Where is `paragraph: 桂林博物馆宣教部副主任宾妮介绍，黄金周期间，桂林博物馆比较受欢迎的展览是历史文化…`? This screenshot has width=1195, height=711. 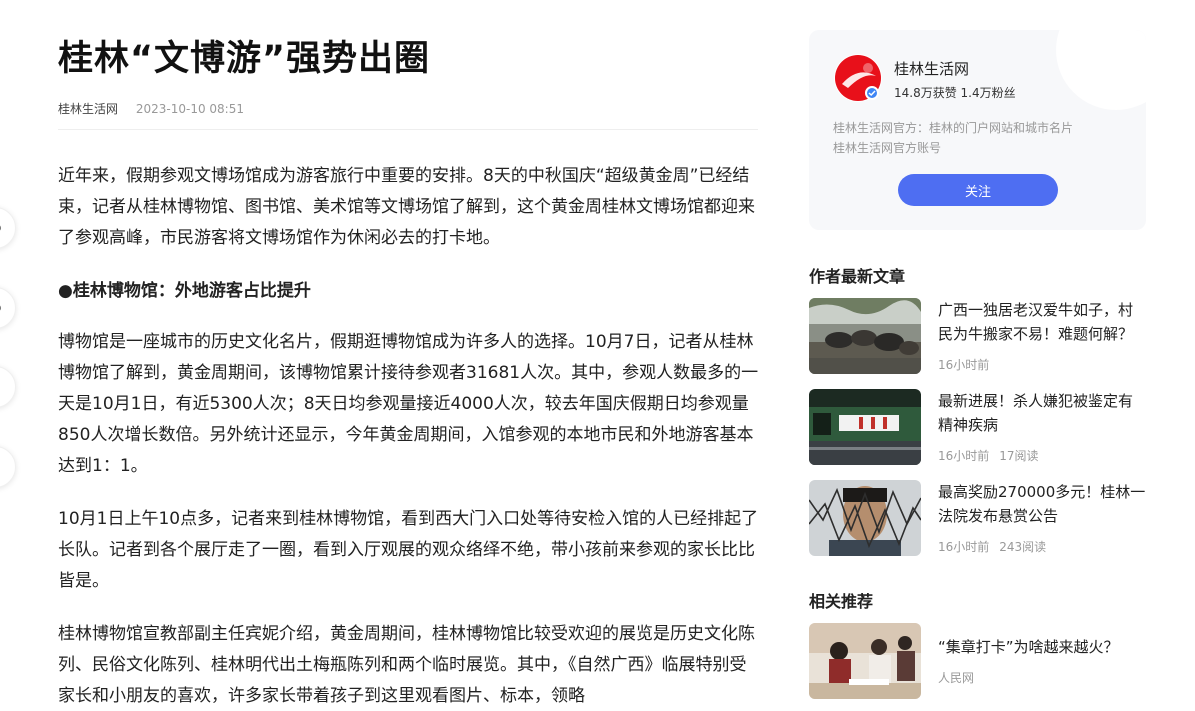
paragraph: 桂林博物馆宣教部副主任宾妮介绍，黄金周期间，桂林博物馆比较受欢迎的展览是历史文化… is located at coordinates (406, 665).